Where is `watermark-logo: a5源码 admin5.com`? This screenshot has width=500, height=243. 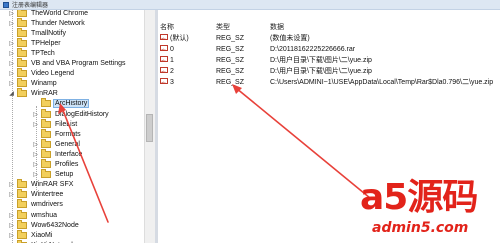 watermark-logo: a5源码 admin5.com is located at coordinates (430, 210).